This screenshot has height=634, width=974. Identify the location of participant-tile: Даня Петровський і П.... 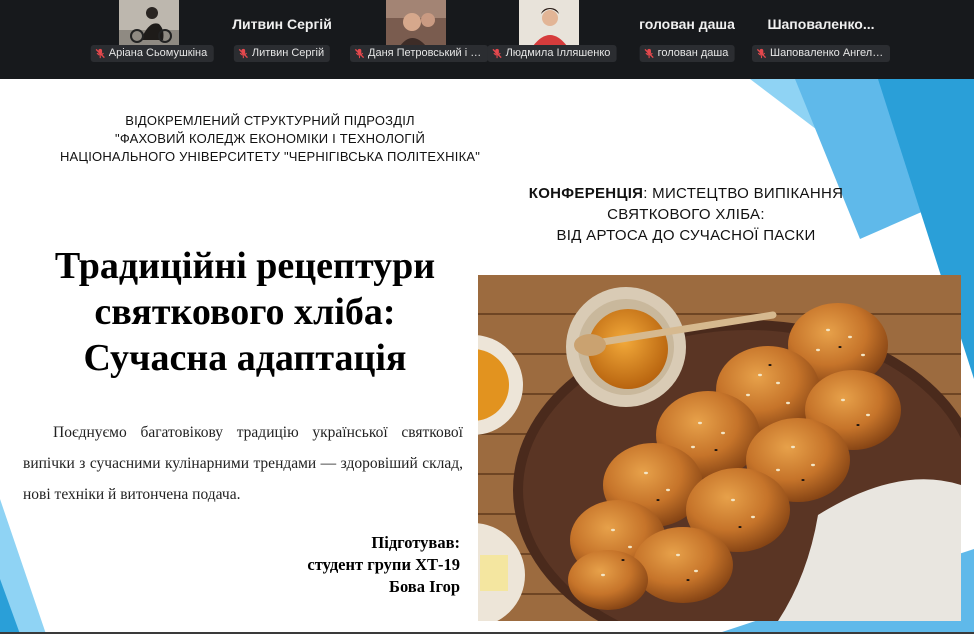
(419, 39).